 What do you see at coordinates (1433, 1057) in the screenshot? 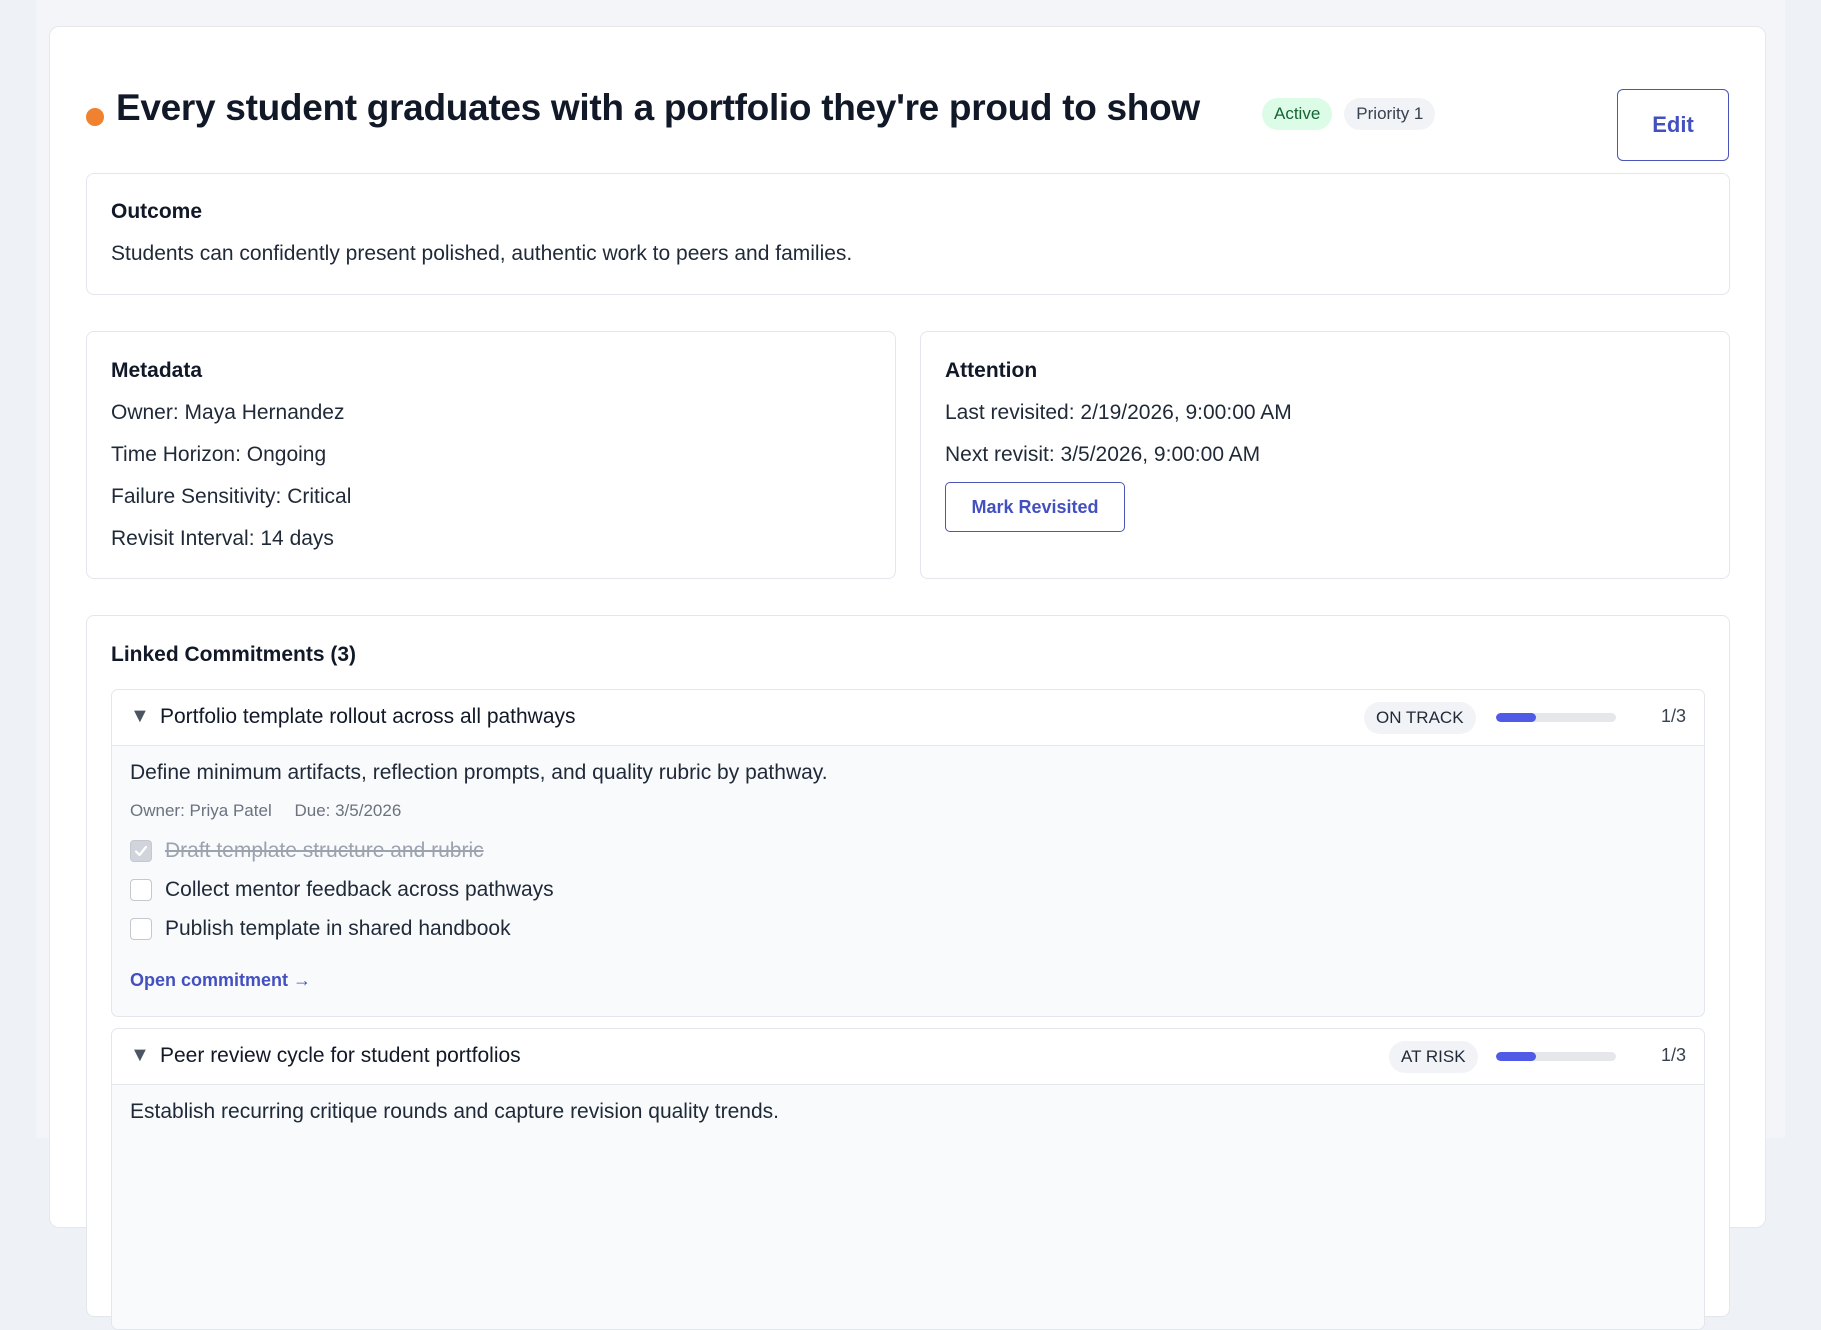
I see `commitment-status-badge: AT RISK` at bounding box center [1433, 1057].